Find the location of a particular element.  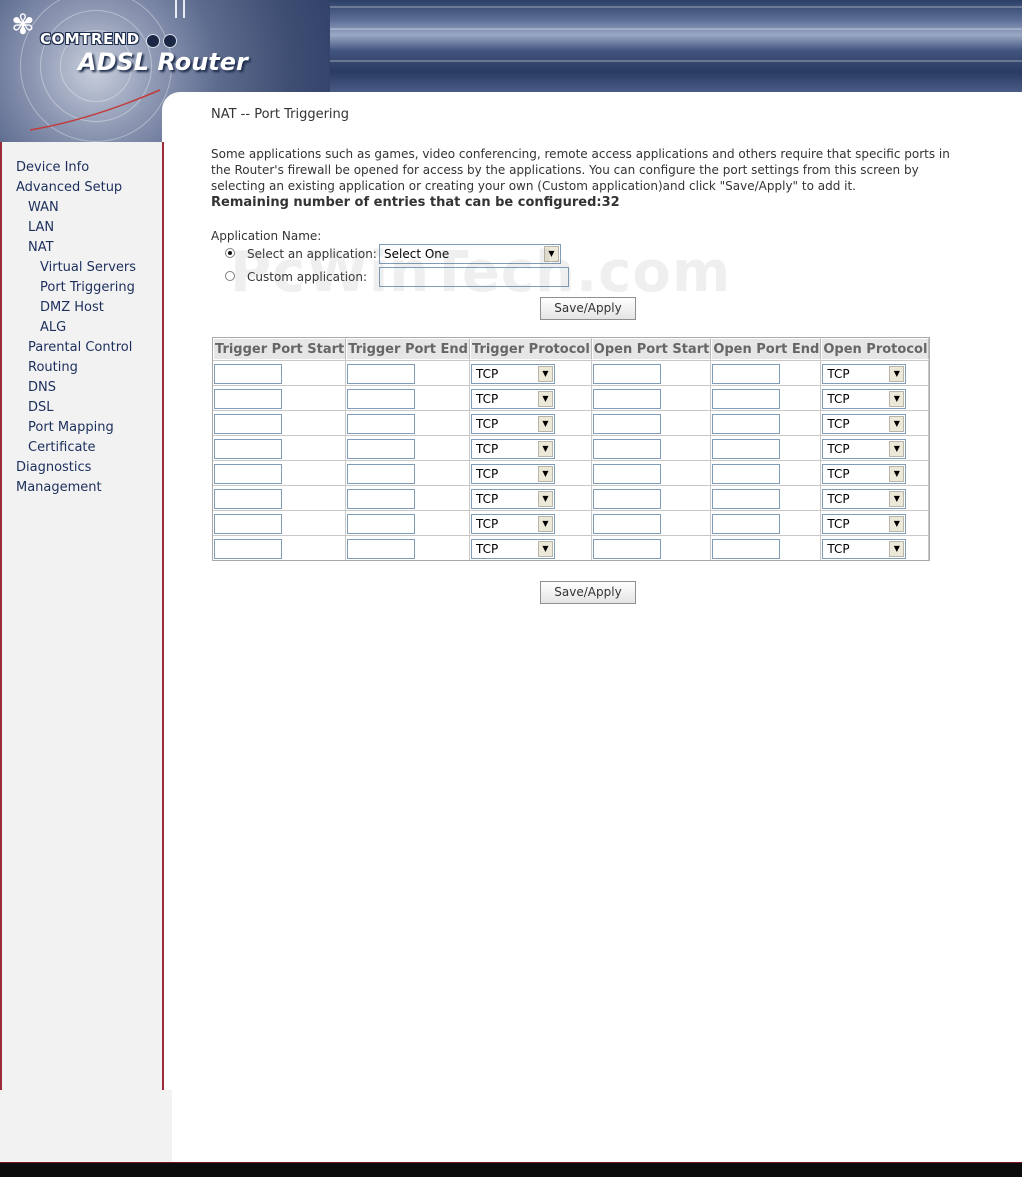

sidebar-item-advanced-setup: Advanced Setup is located at coordinates (76, 188).